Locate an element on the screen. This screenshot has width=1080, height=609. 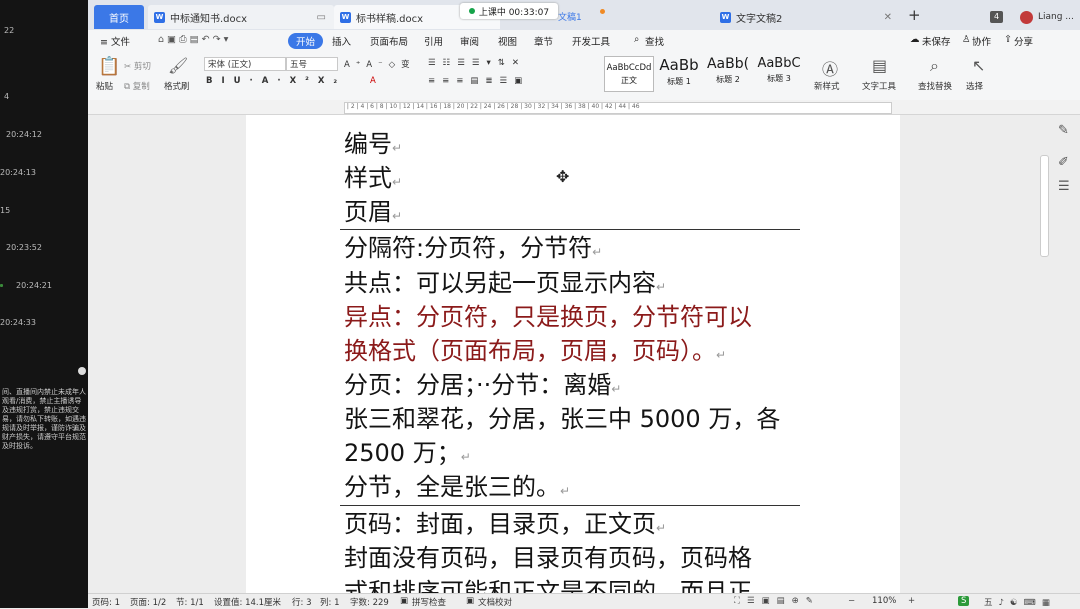
font-name-select: 宋体 (正文) is located at coordinates (245, 64).